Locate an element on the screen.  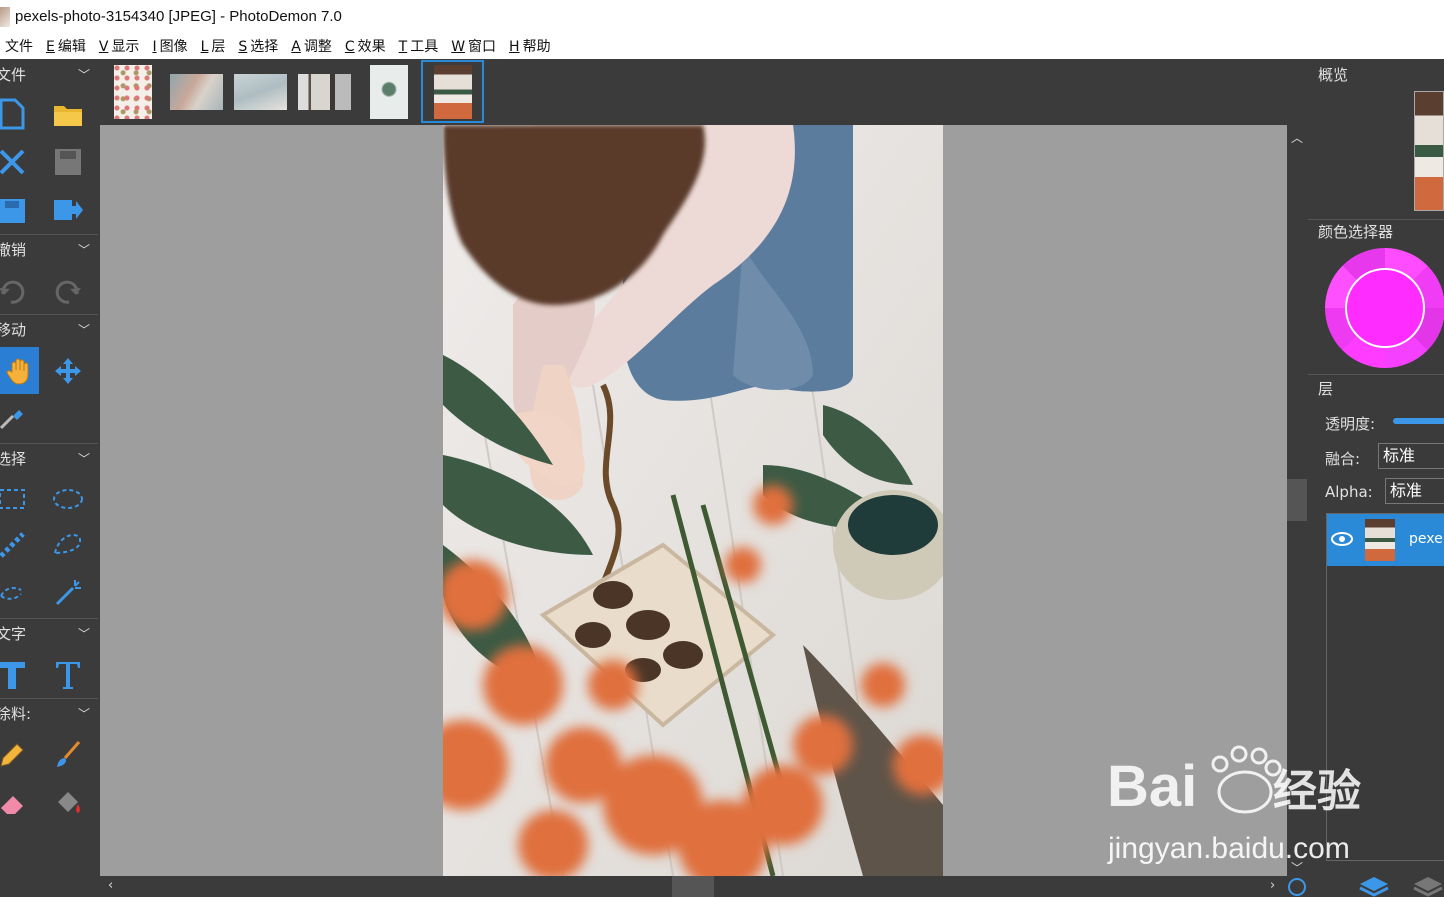
menu-layer: L层 is located at coordinates (213, 46).